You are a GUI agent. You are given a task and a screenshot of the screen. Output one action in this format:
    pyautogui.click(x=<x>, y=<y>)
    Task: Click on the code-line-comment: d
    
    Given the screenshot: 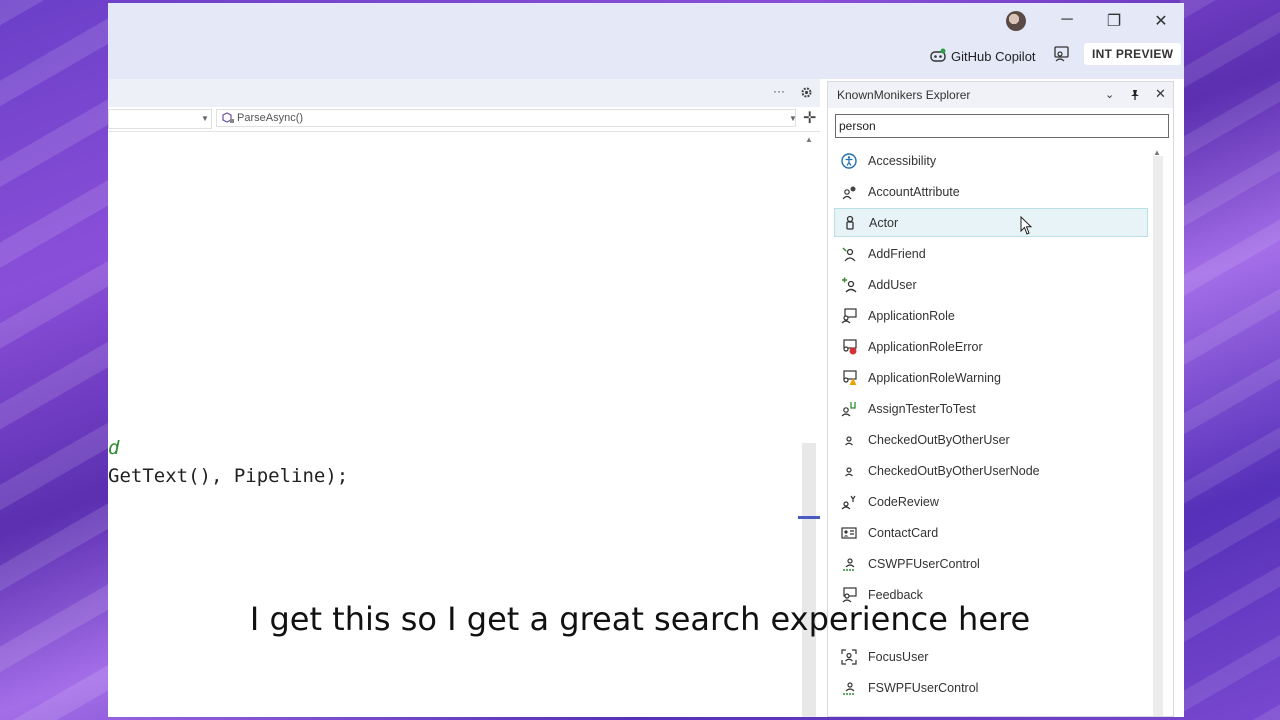 What is the action you would take?
    pyautogui.click(x=114, y=448)
    